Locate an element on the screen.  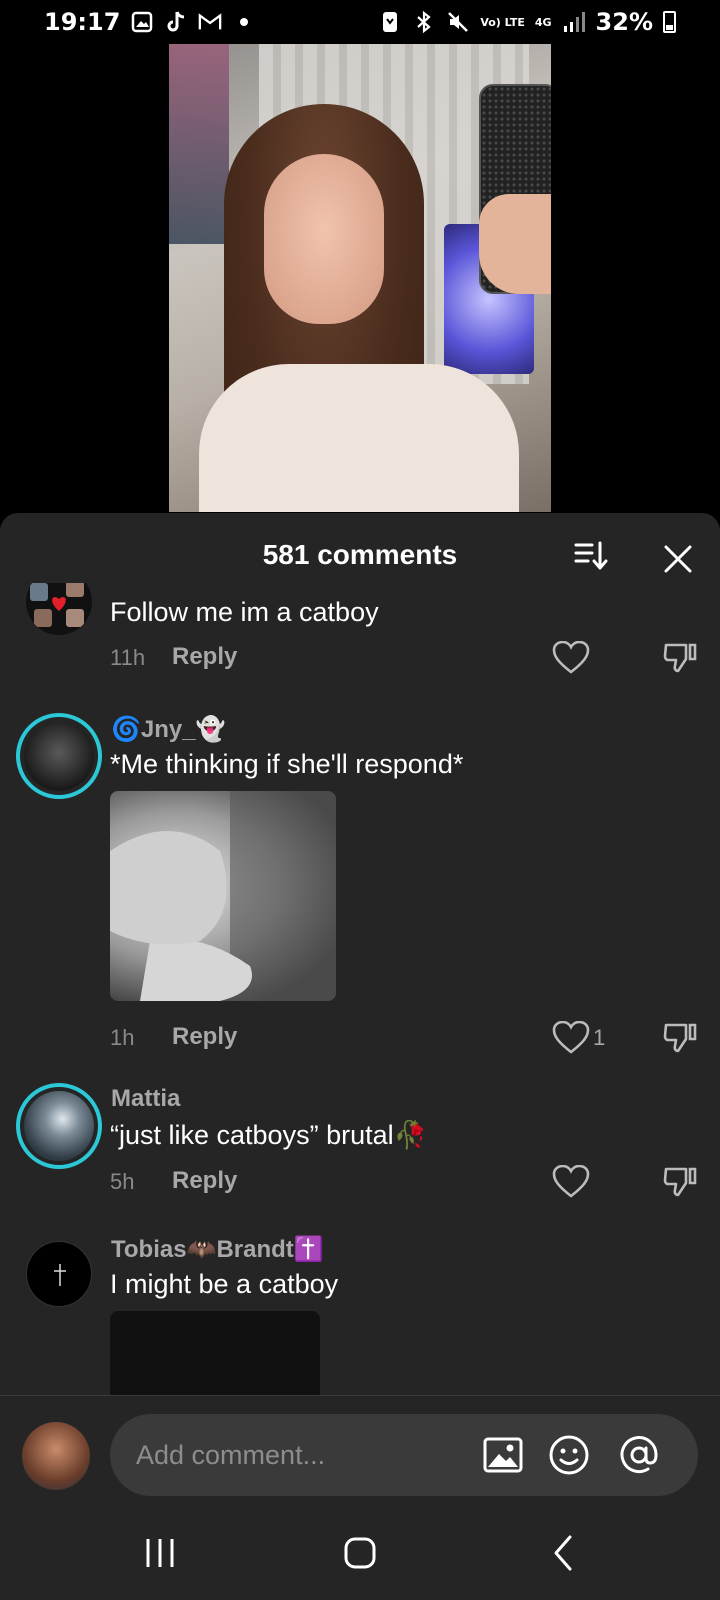
bluetooth-icon is located at coordinates (424, 22).